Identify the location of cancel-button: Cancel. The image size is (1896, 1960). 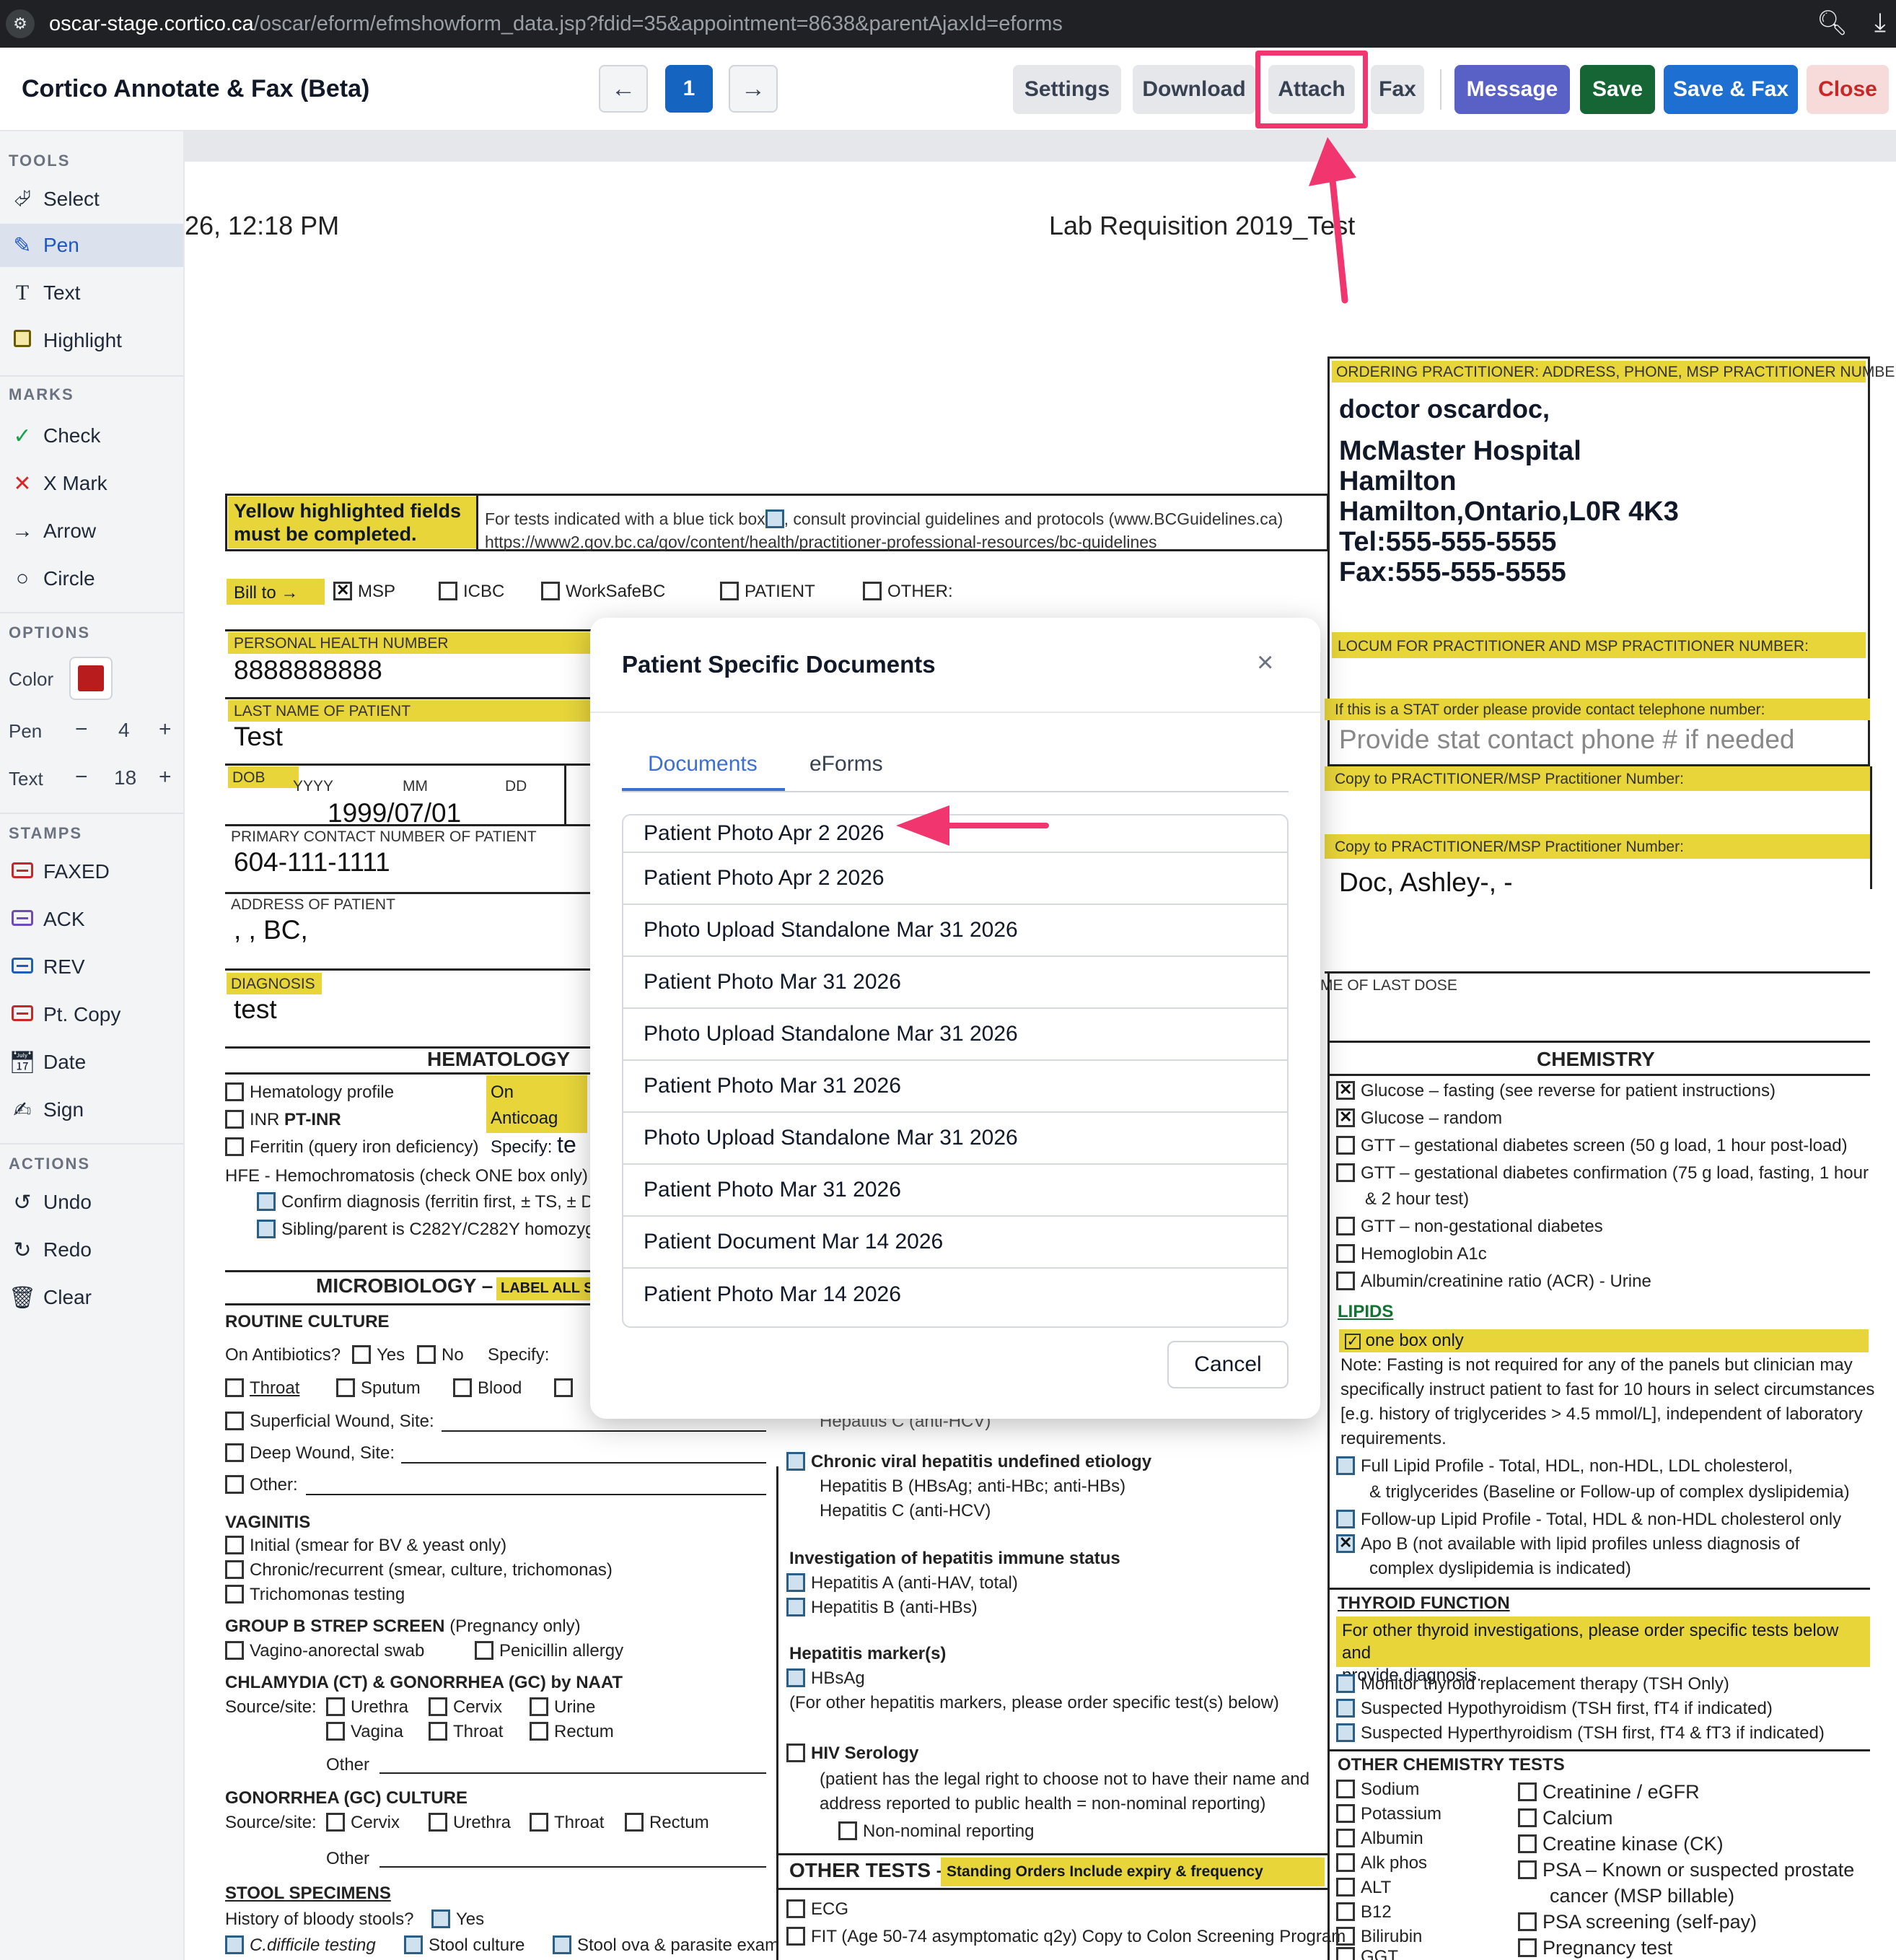
(1228, 1364).